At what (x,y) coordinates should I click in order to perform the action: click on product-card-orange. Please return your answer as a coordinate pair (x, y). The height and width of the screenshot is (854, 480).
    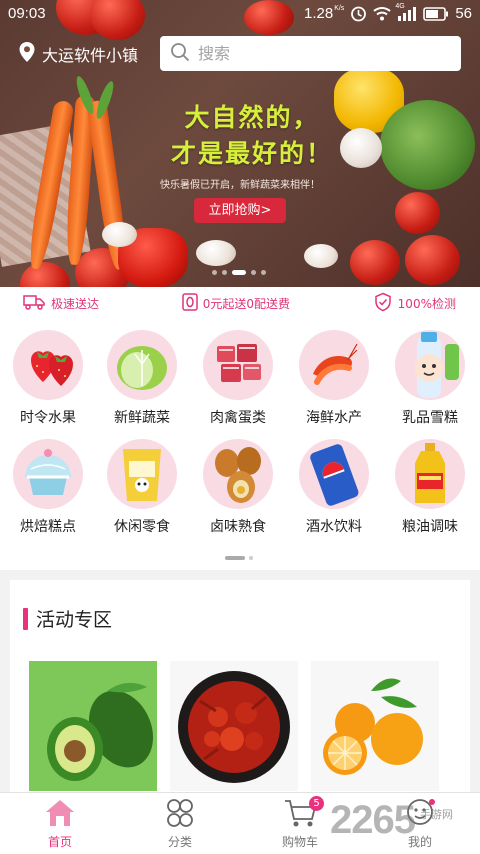
    Looking at the image, I should click on (375, 726).